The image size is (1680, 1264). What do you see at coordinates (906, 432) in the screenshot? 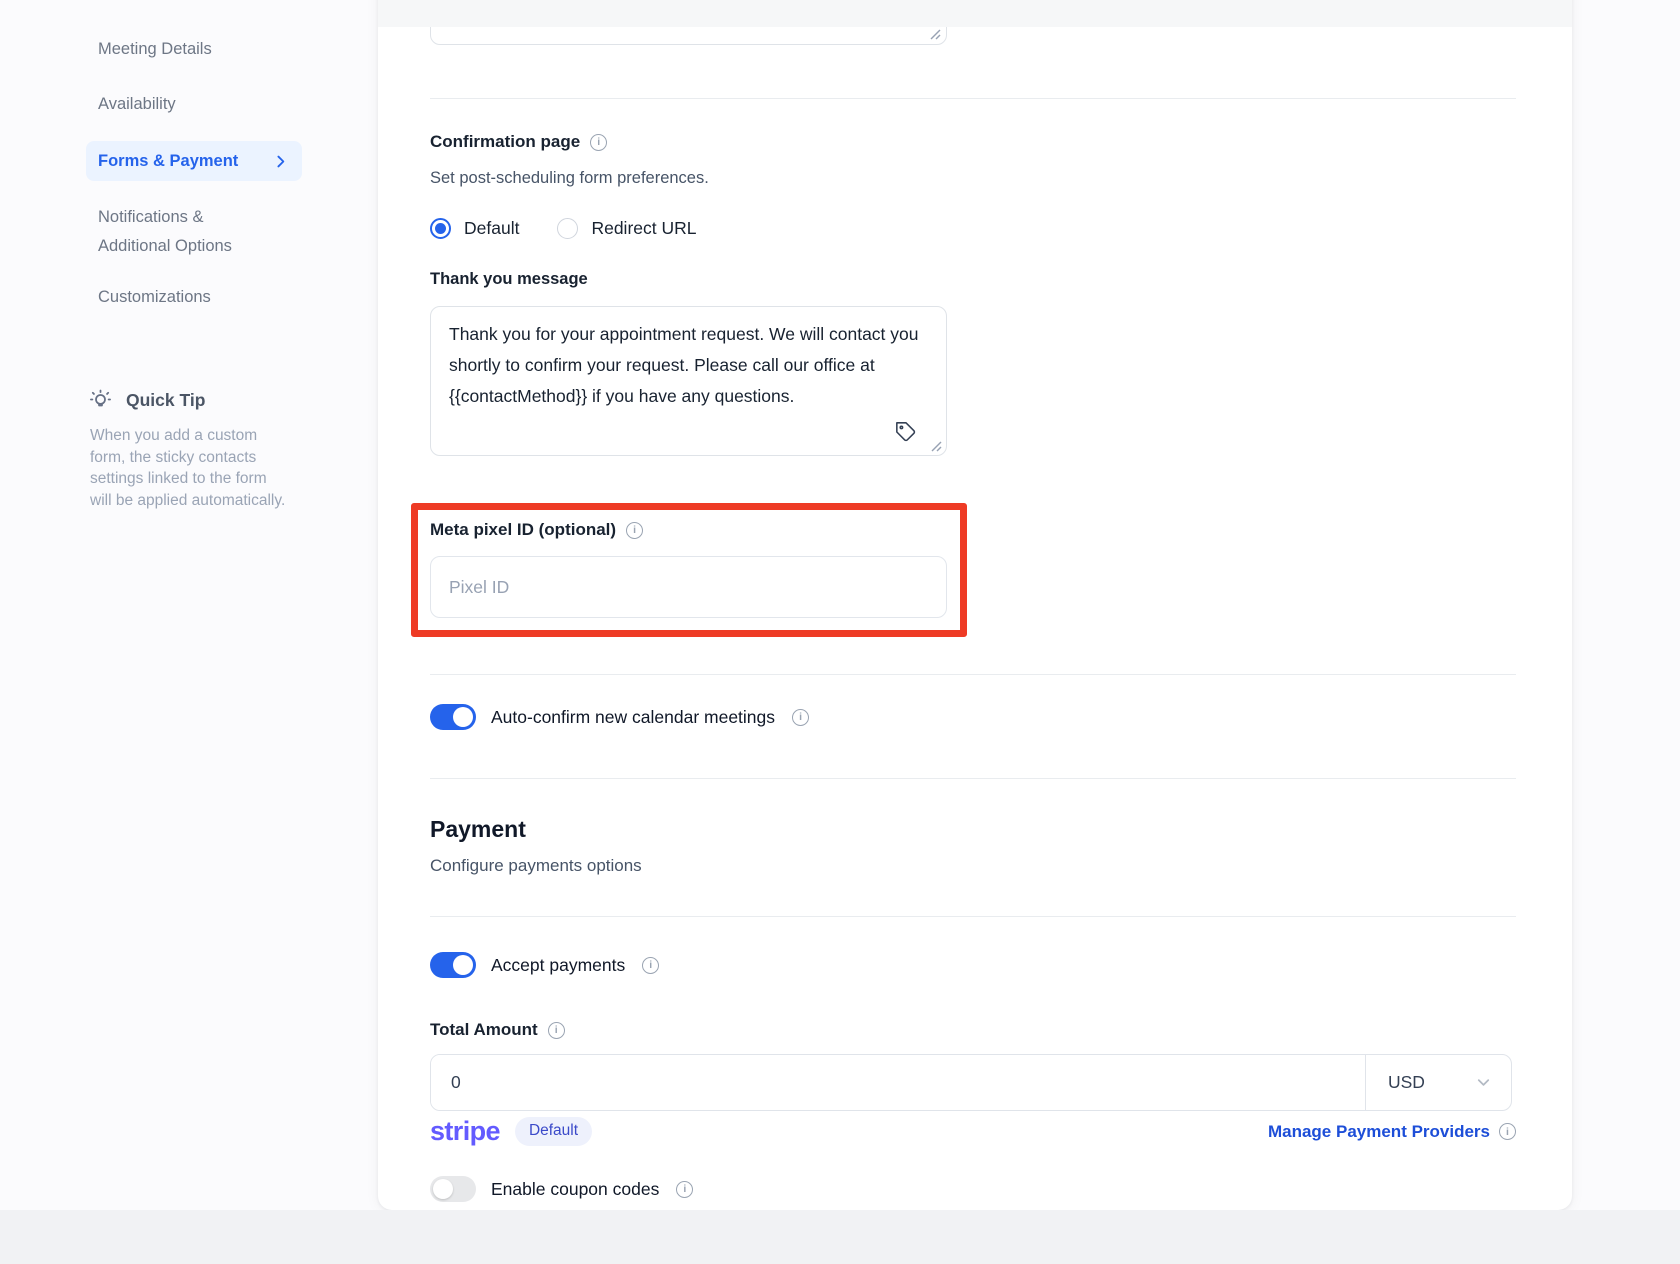
I see `tag-icon` at bounding box center [906, 432].